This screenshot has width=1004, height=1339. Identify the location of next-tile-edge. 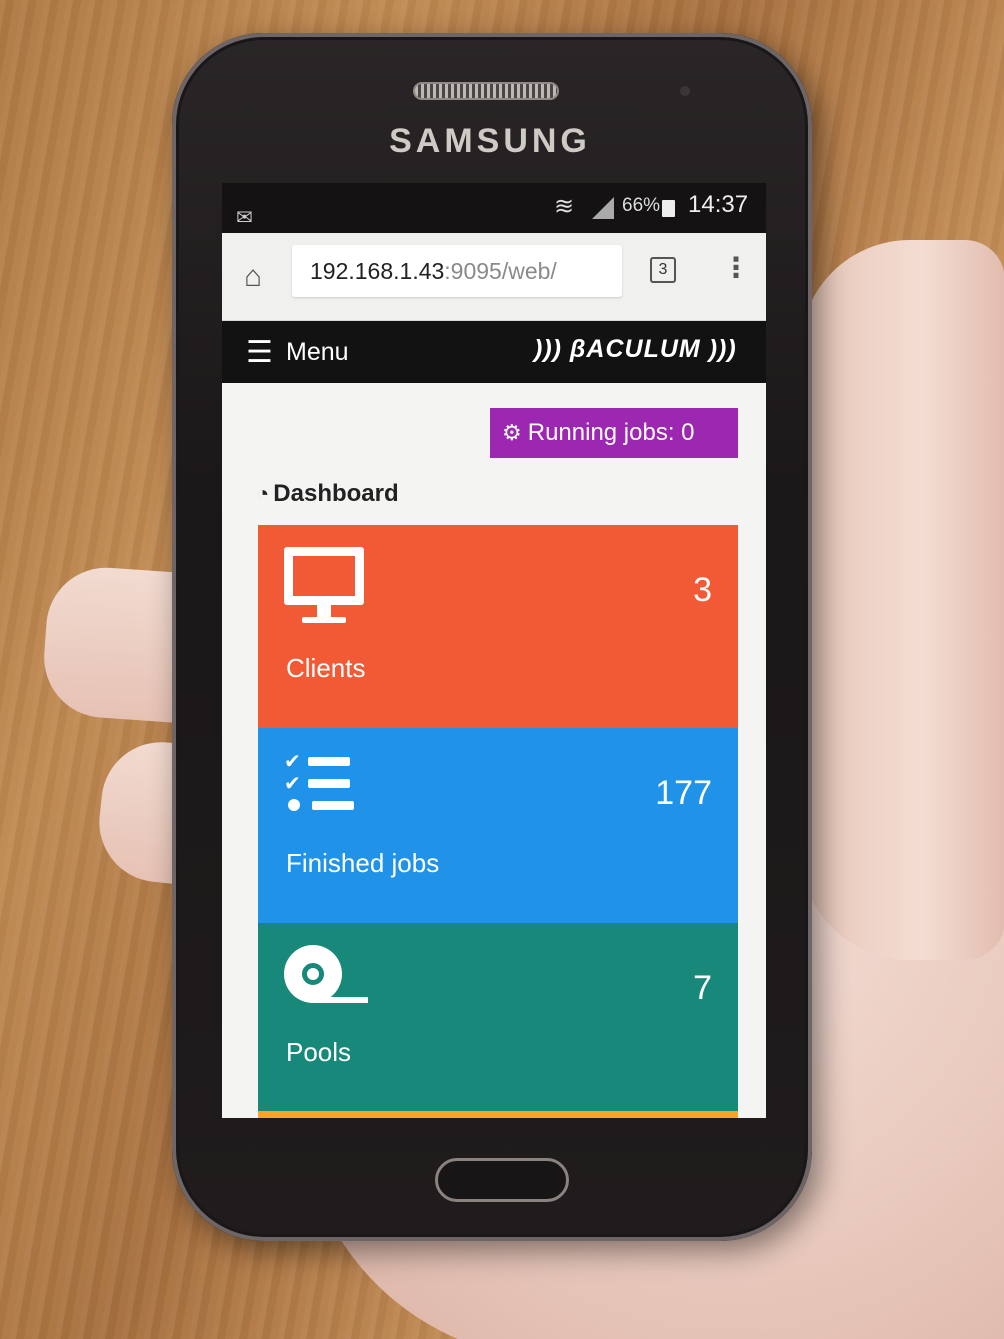
(498, 1114).